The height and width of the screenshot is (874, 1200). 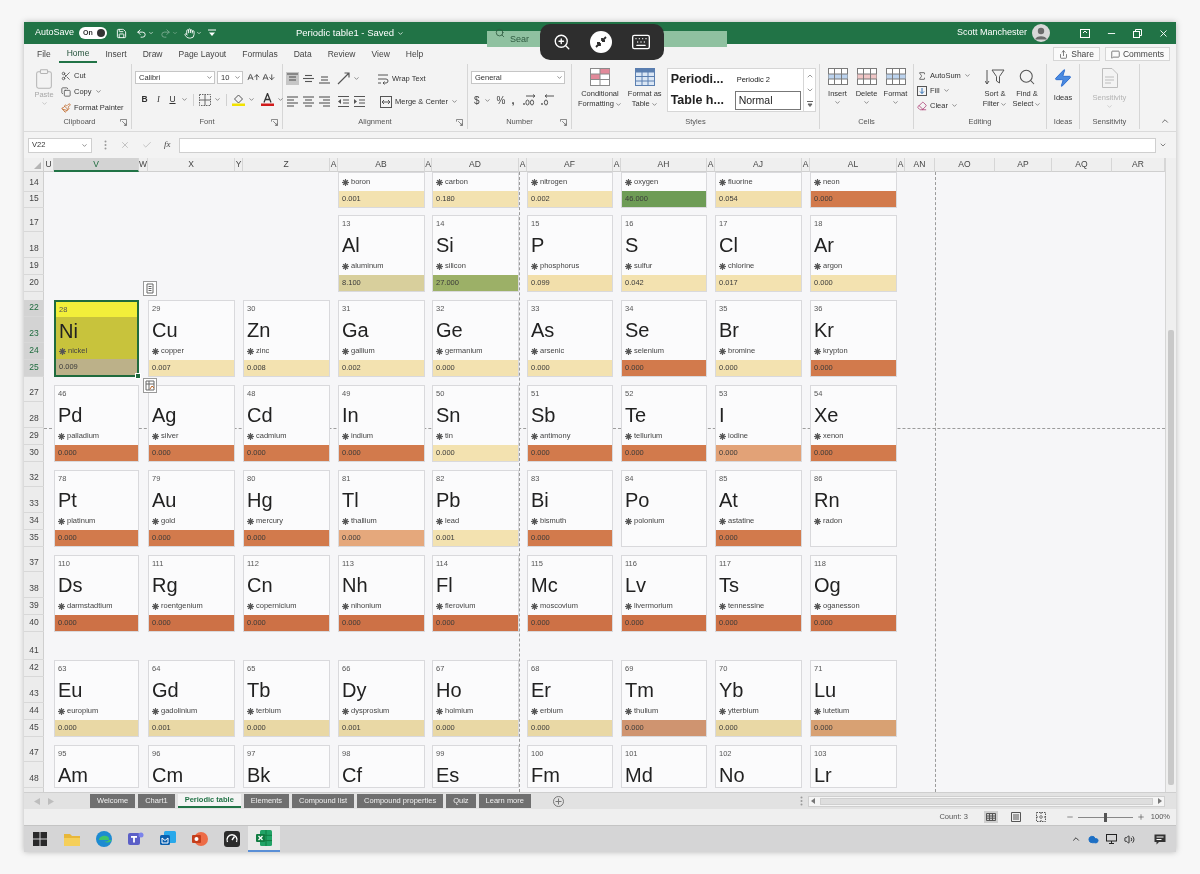 What do you see at coordinates (34, 330) in the screenshot?
I see `row-header: 23` at bounding box center [34, 330].